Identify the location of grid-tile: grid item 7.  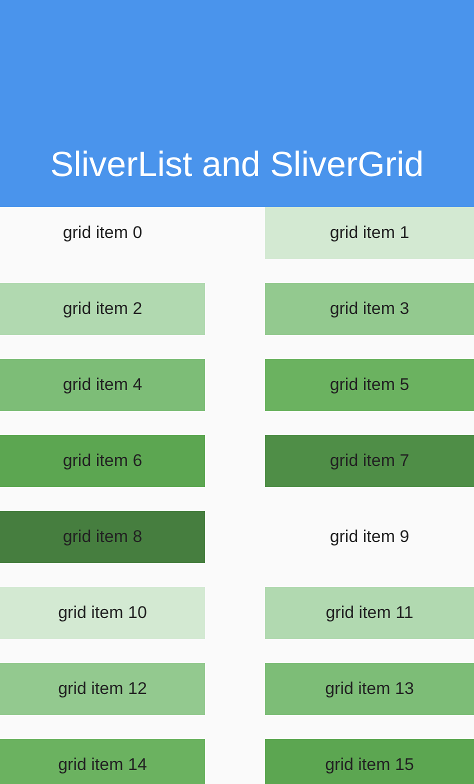
(369, 461).